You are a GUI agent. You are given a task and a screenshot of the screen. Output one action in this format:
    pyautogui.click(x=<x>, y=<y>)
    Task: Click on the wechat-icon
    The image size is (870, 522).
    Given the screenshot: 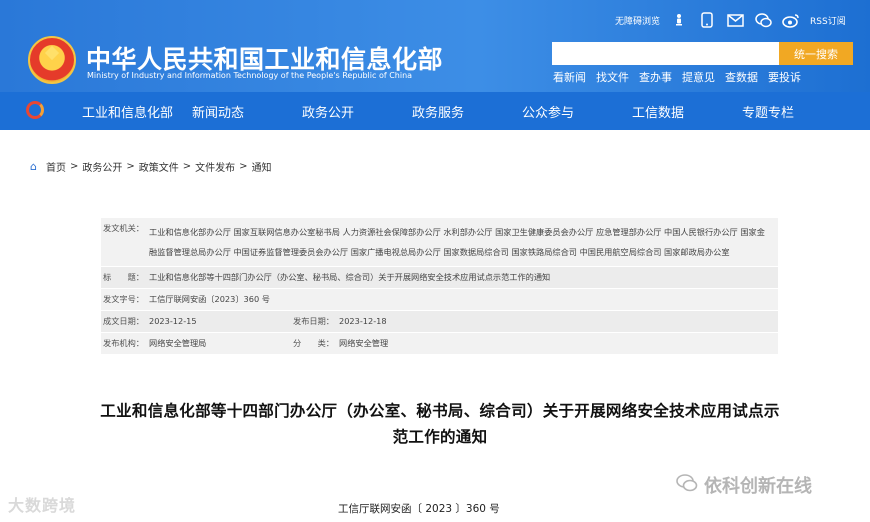 What is the action you would take?
    pyautogui.click(x=763, y=20)
    